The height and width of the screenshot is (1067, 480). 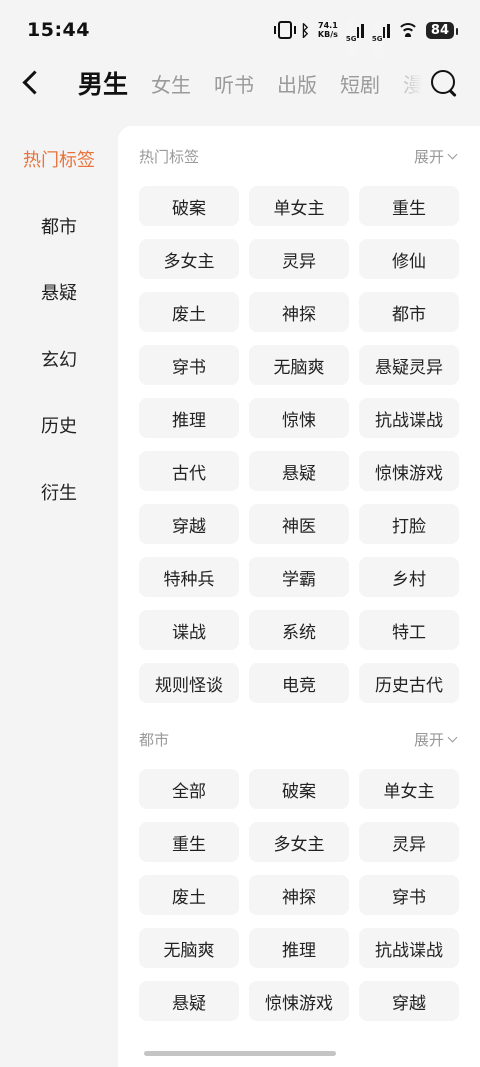 What do you see at coordinates (377, 39) in the screenshot?
I see `signal-2-label: 5G` at bounding box center [377, 39].